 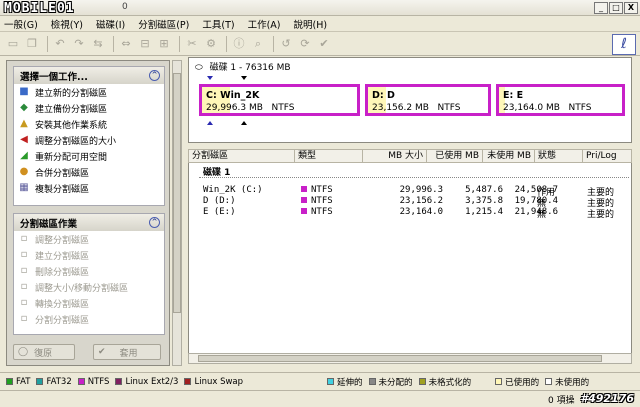 What do you see at coordinates (62, 272) in the screenshot?
I see `operation-item-label: 刪除分割磁區` at bounding box center [62, 272].